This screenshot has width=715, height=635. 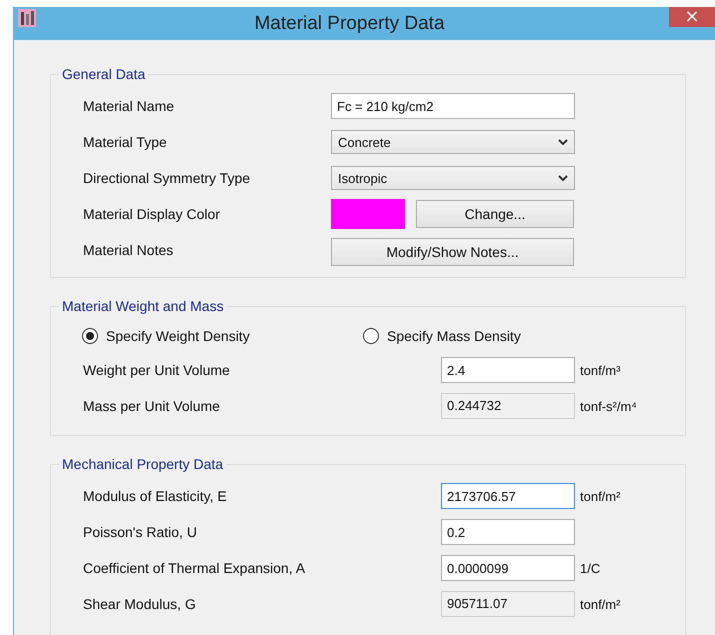 I want to click on dropdown: Isotropic, so click(x=453, y=178).